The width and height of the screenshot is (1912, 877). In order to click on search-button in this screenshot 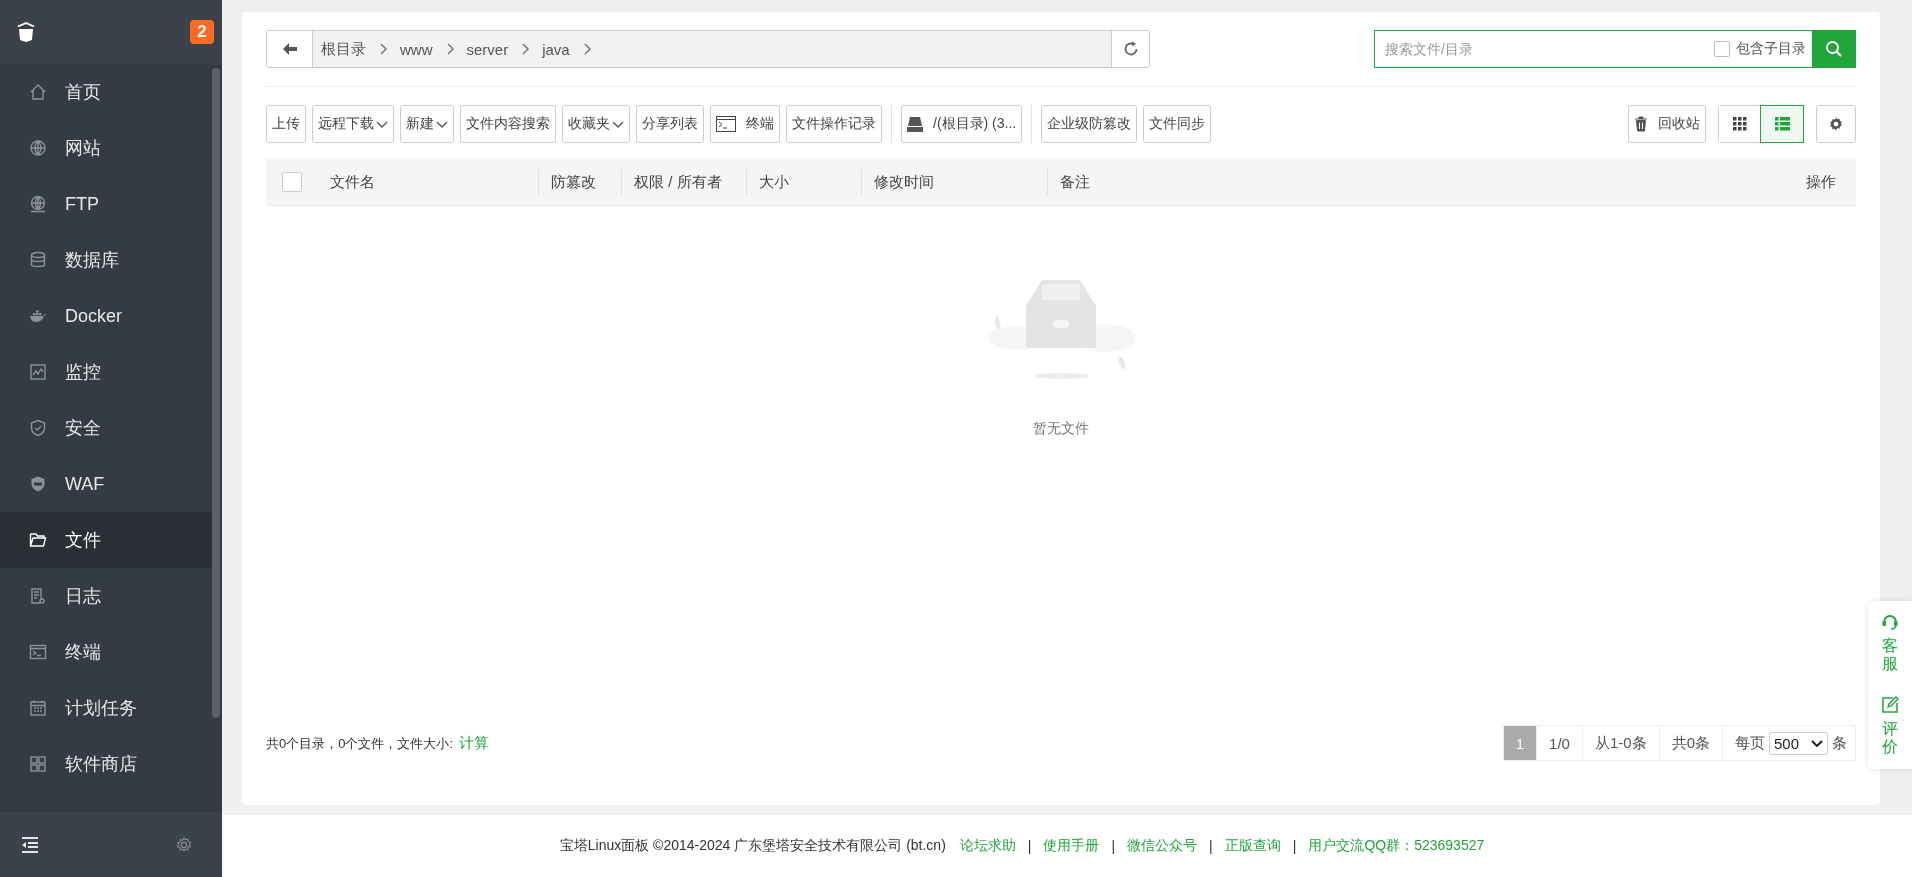, I will do `click(1833, 49)`.